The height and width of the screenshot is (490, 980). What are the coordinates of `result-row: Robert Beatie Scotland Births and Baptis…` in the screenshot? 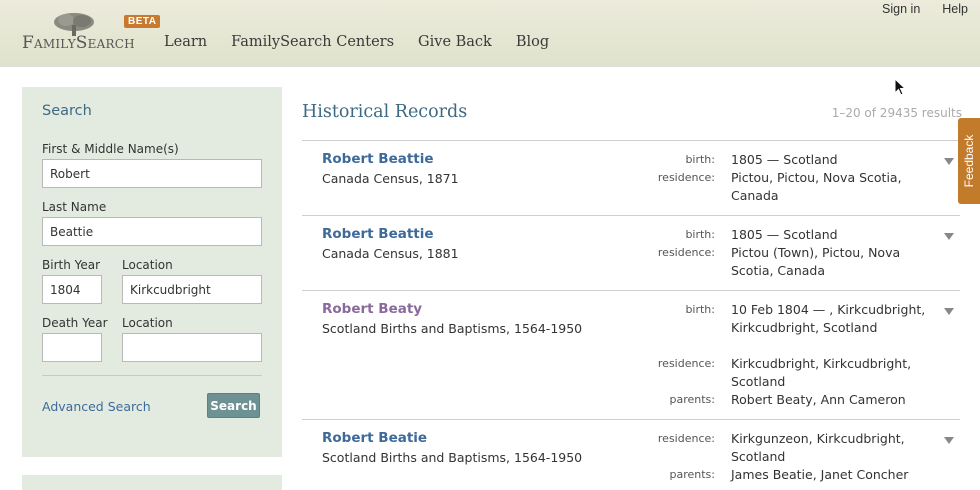 It's located at (631, 454).